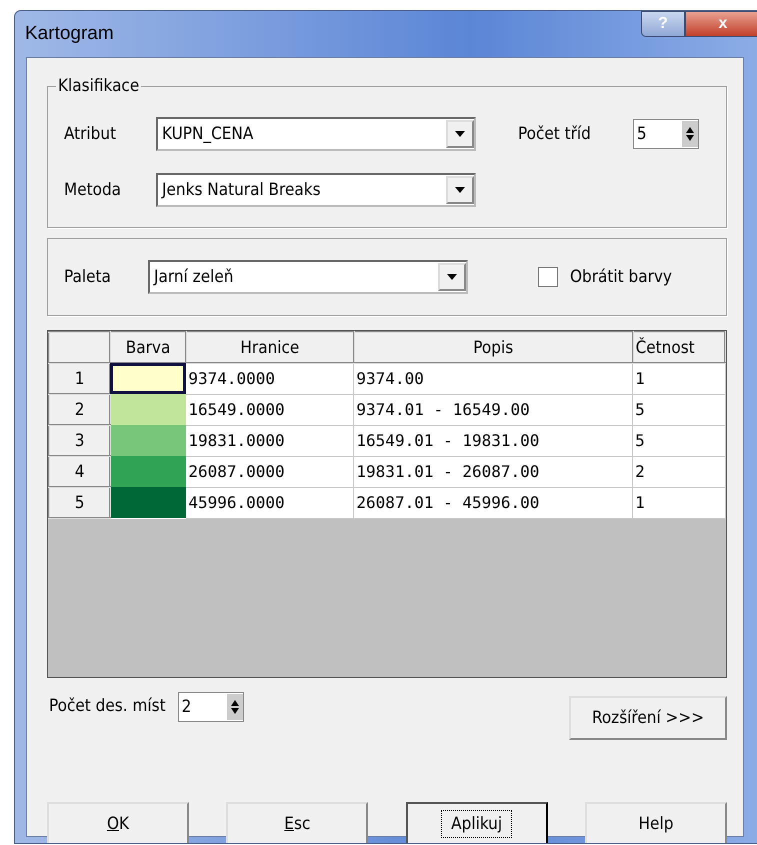 This screenshot has height=845, width=757. What do you see at coordinates (270, 347) in the screenshot?
I see `column-header: Hranice` at bounding box center [270, 347].